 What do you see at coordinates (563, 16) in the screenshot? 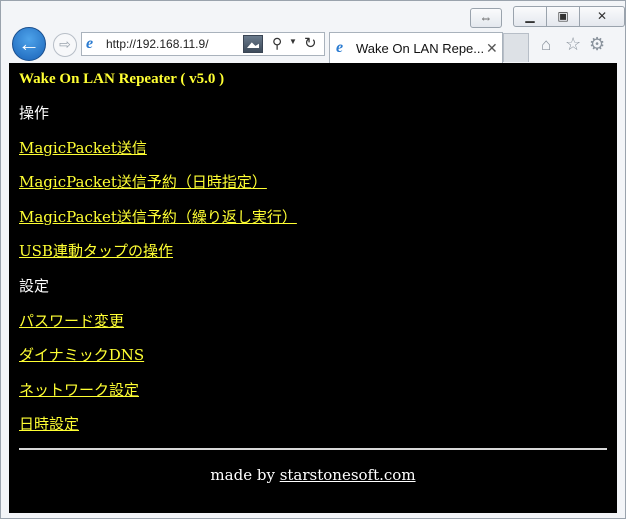
I see `restore-icon: ▣` at bounding box center [563, 16].